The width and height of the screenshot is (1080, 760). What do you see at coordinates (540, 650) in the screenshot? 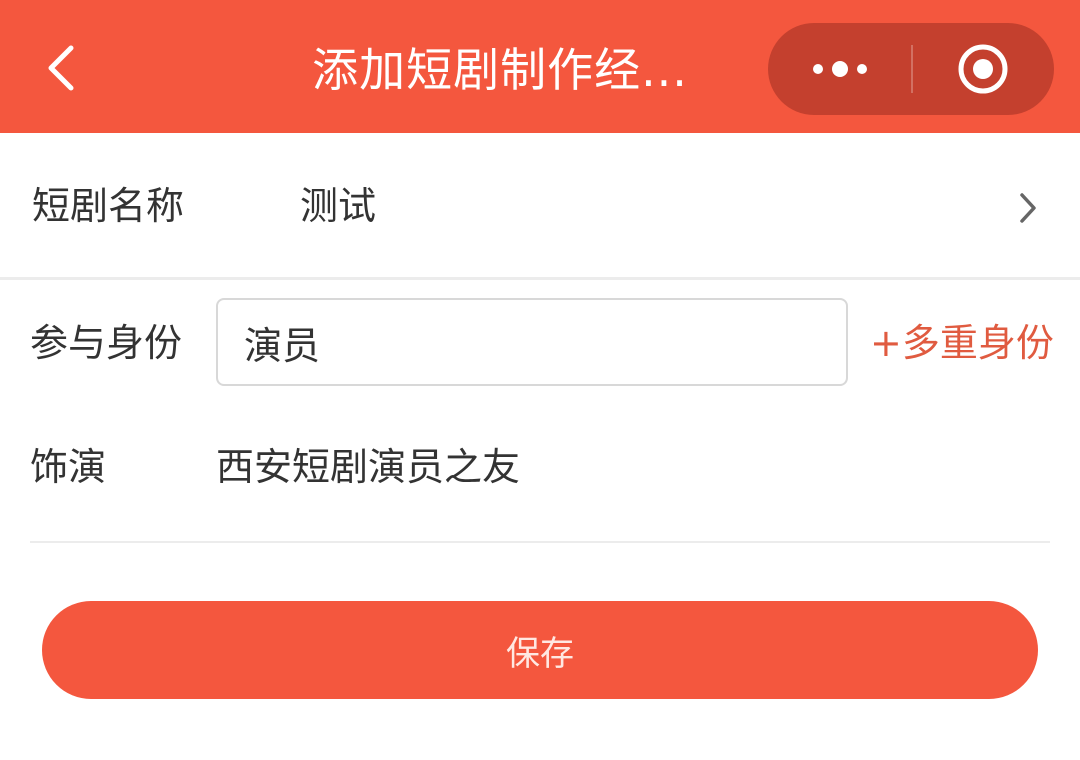
I see `save-button: 保存` at bounding box center [540, 650].